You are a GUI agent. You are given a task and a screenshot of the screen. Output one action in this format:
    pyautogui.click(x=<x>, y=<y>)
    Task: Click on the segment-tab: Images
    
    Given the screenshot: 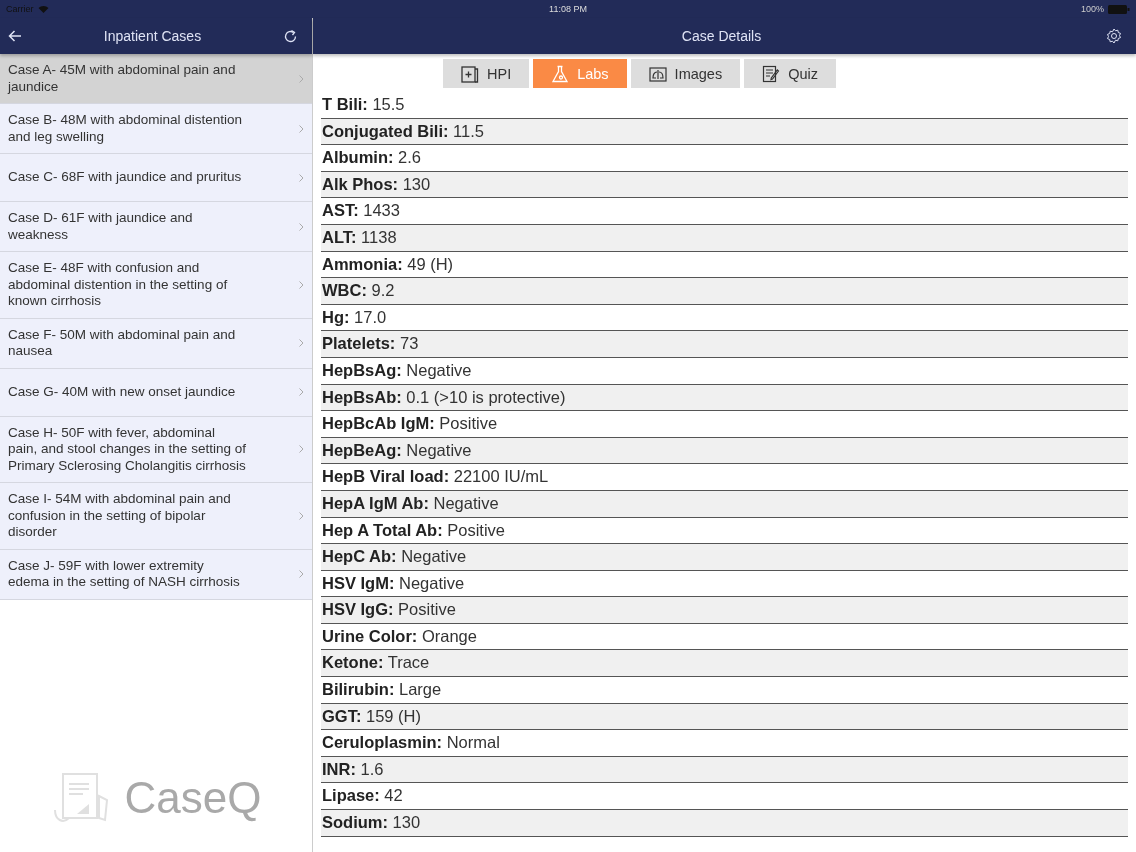 What is the action you would take?
    pyautogui.click(x=685, y=73)
    